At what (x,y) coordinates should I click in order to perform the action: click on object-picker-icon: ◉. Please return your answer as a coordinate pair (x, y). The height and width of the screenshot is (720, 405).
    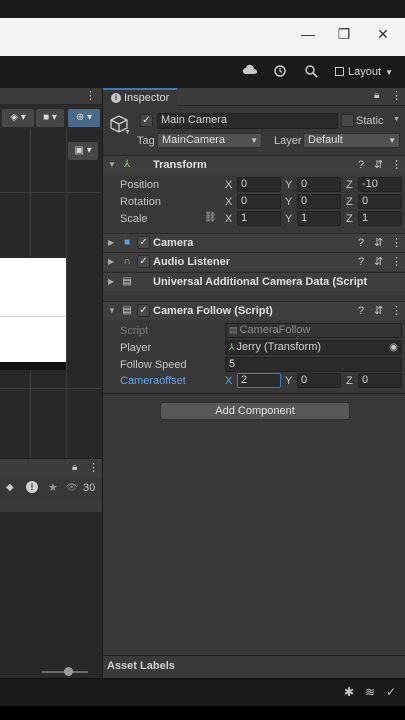
    Looking at the image, I should click on (393, 347).